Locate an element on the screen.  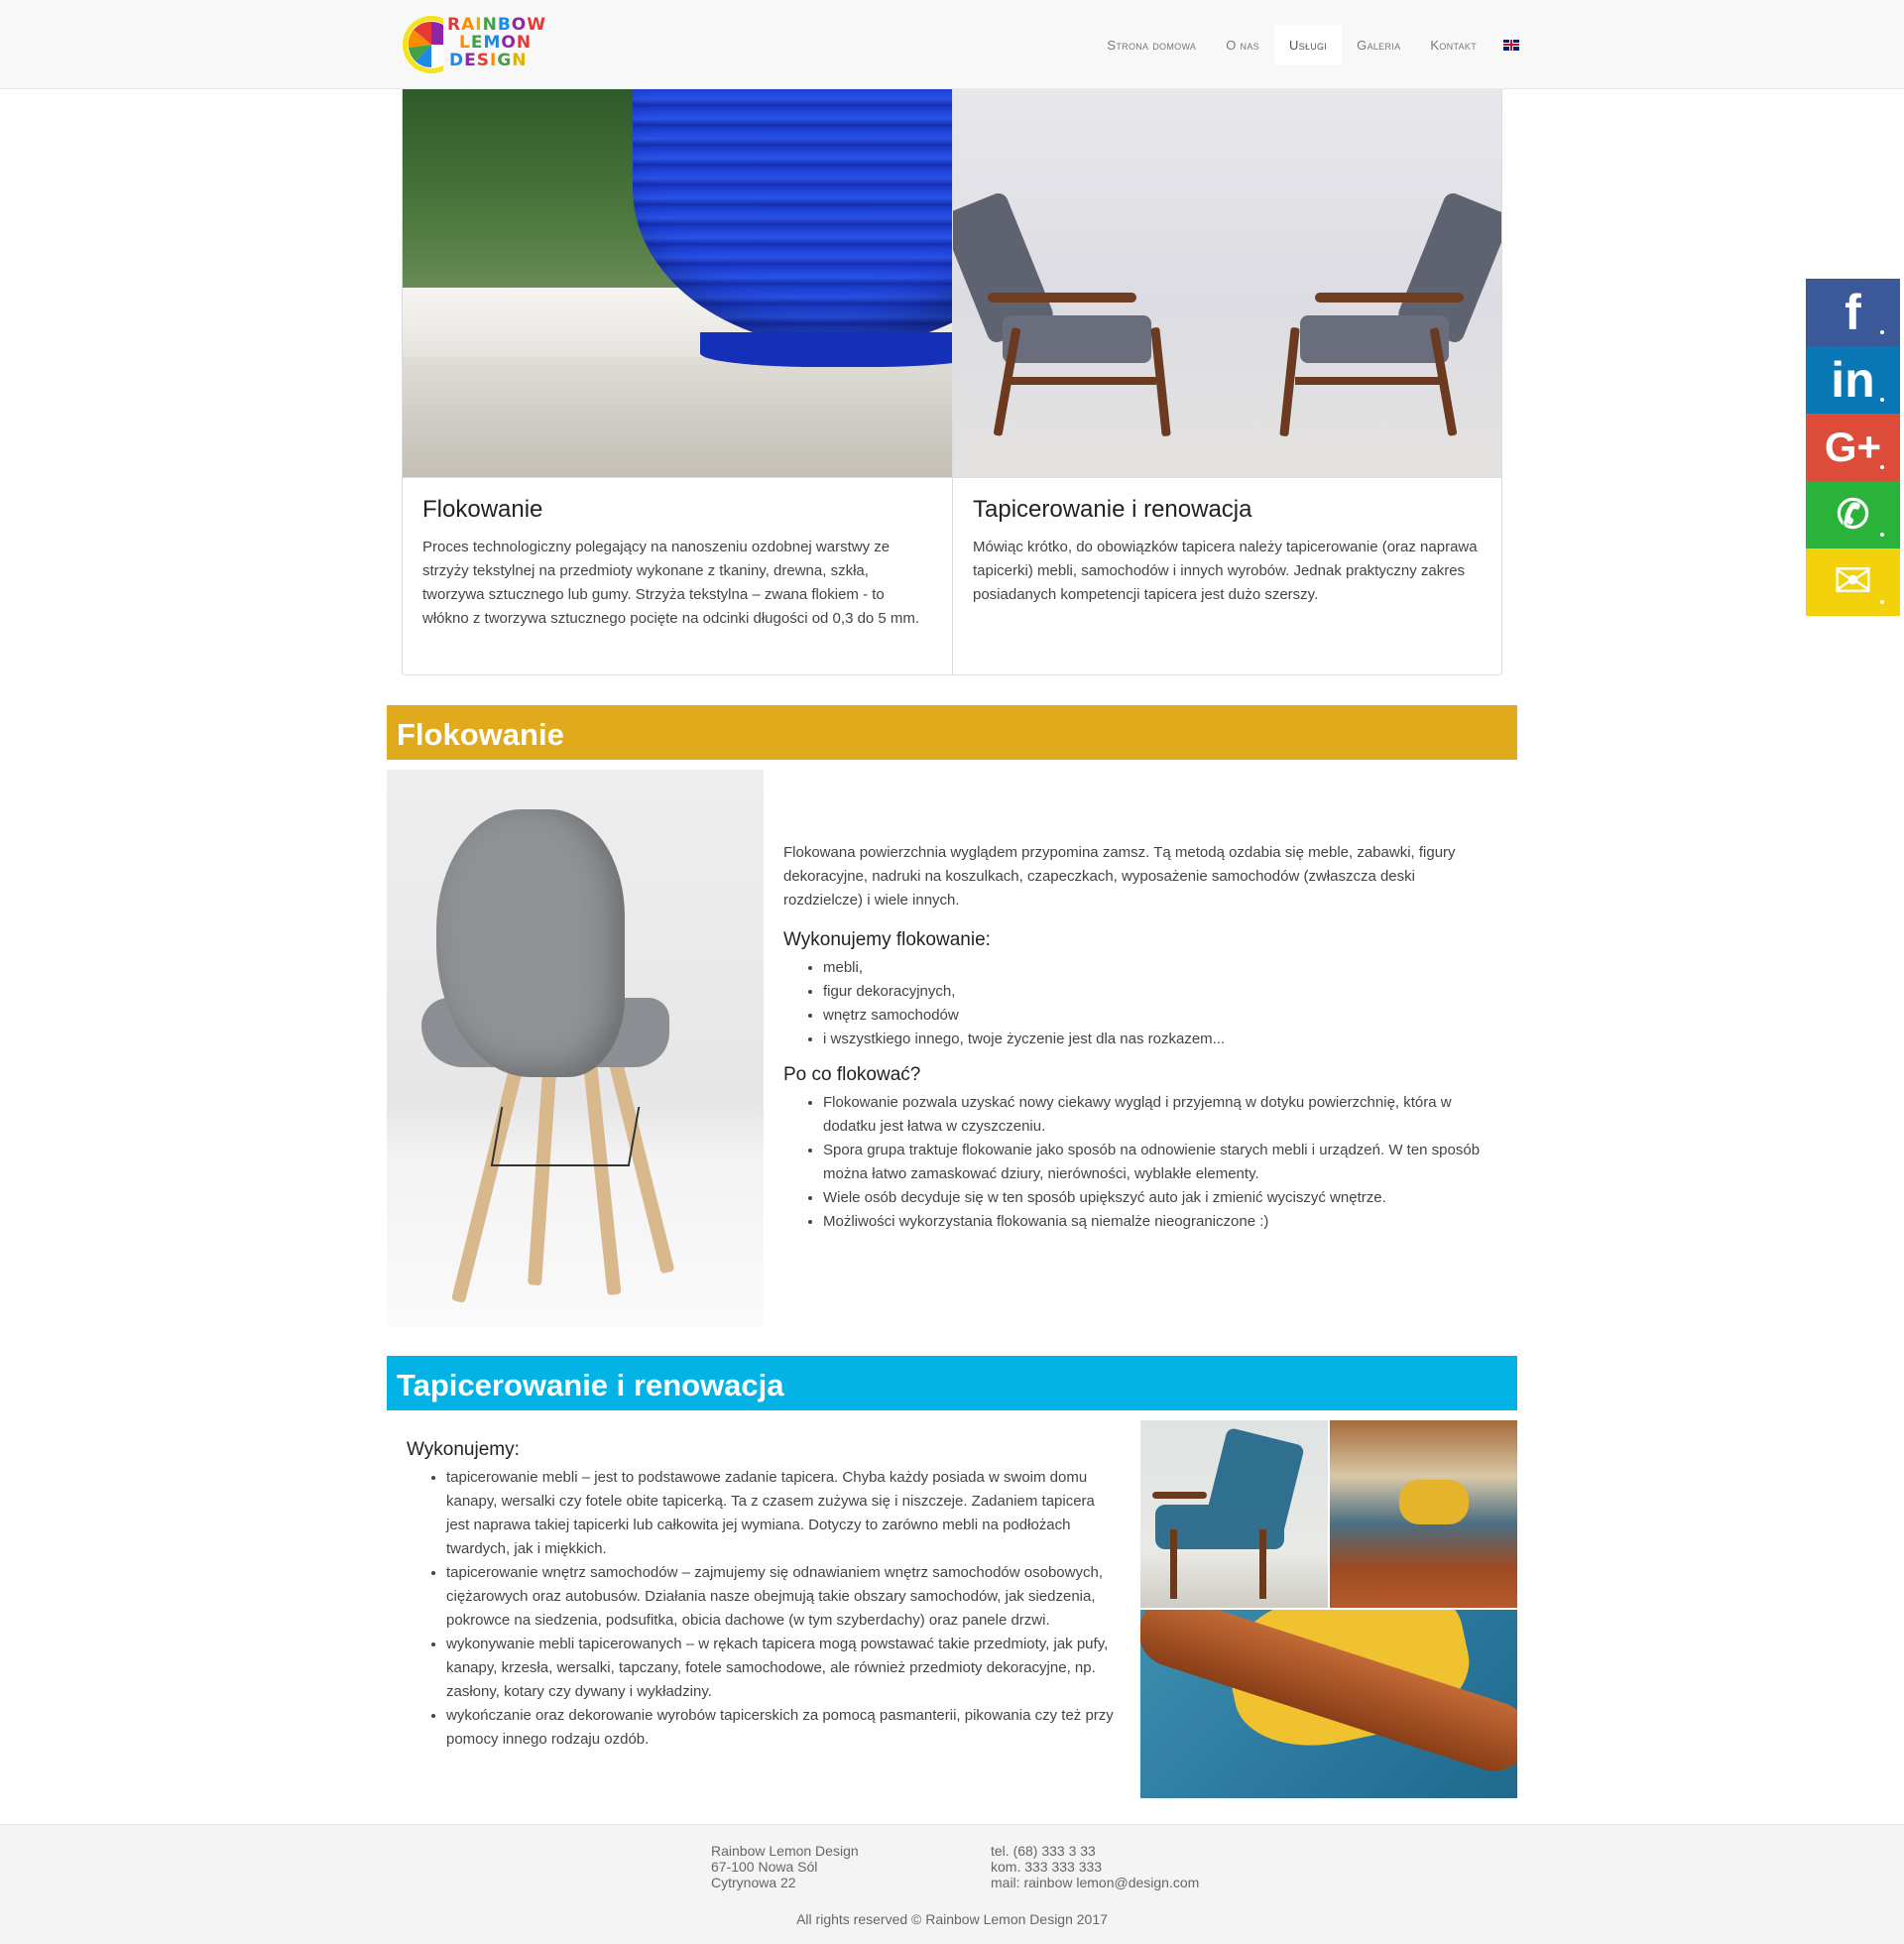
footer-address-line-1: 67-100 Nowa Sól is located at coordinates (764, 1867).